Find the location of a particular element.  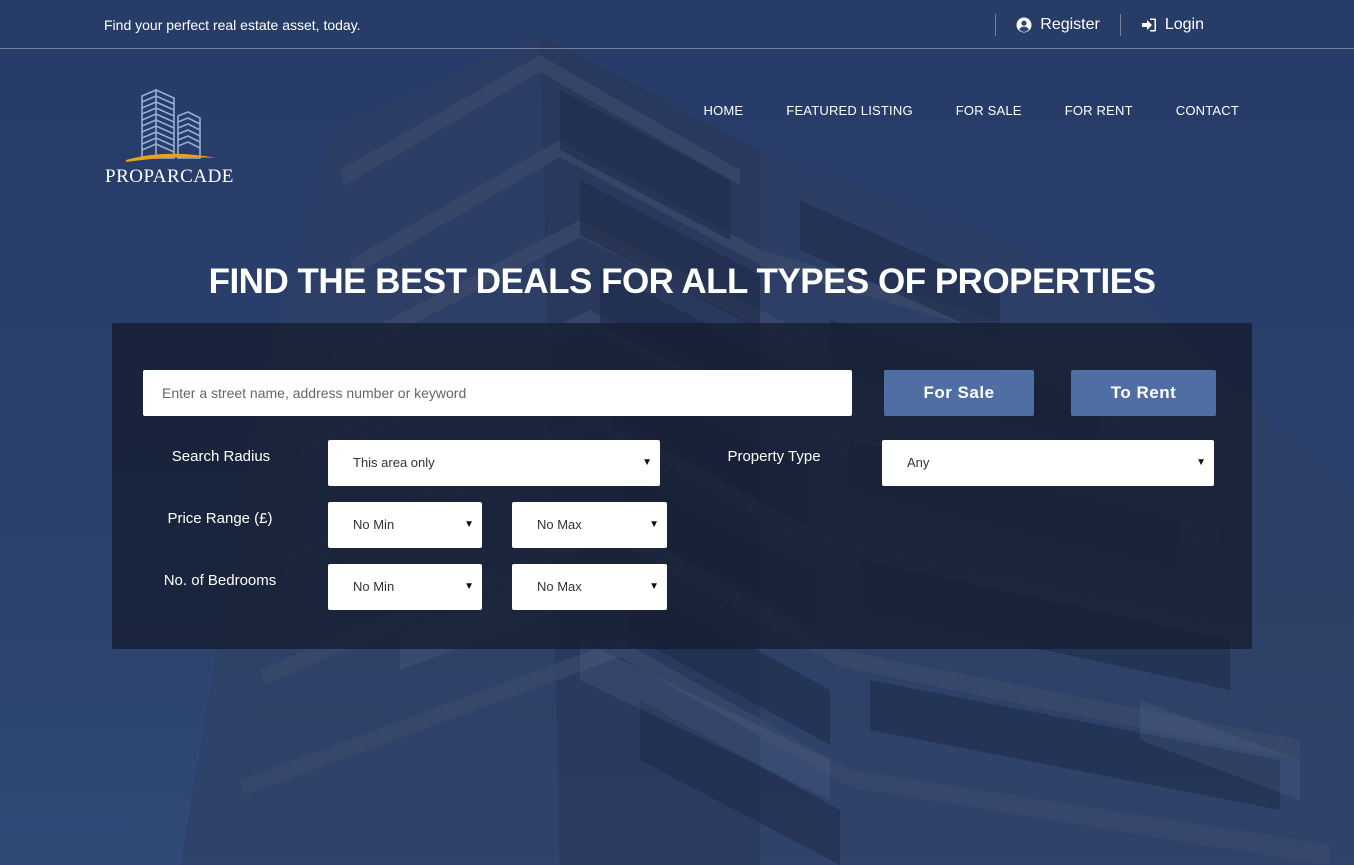

for-sale-button: For Sale is located at coordinates (959, 393).